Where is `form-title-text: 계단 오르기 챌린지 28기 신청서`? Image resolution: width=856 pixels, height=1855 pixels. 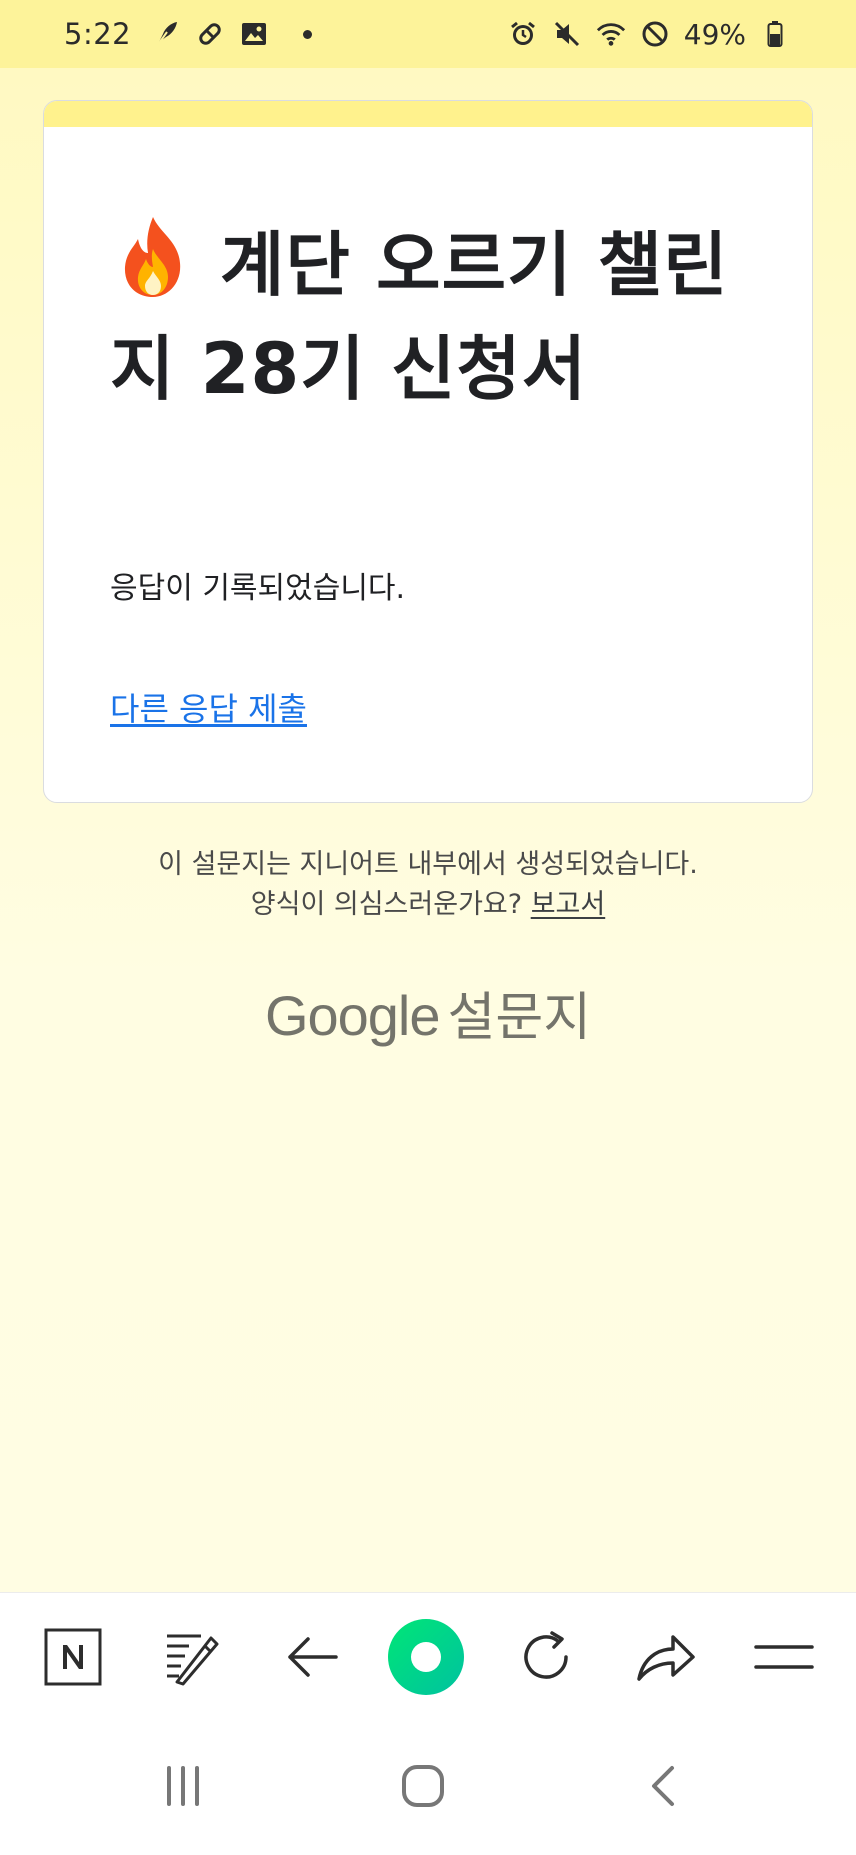 form-title-text: 계단 오르기 챌린지 28기 신청서 is located at coordinates (419, 317).